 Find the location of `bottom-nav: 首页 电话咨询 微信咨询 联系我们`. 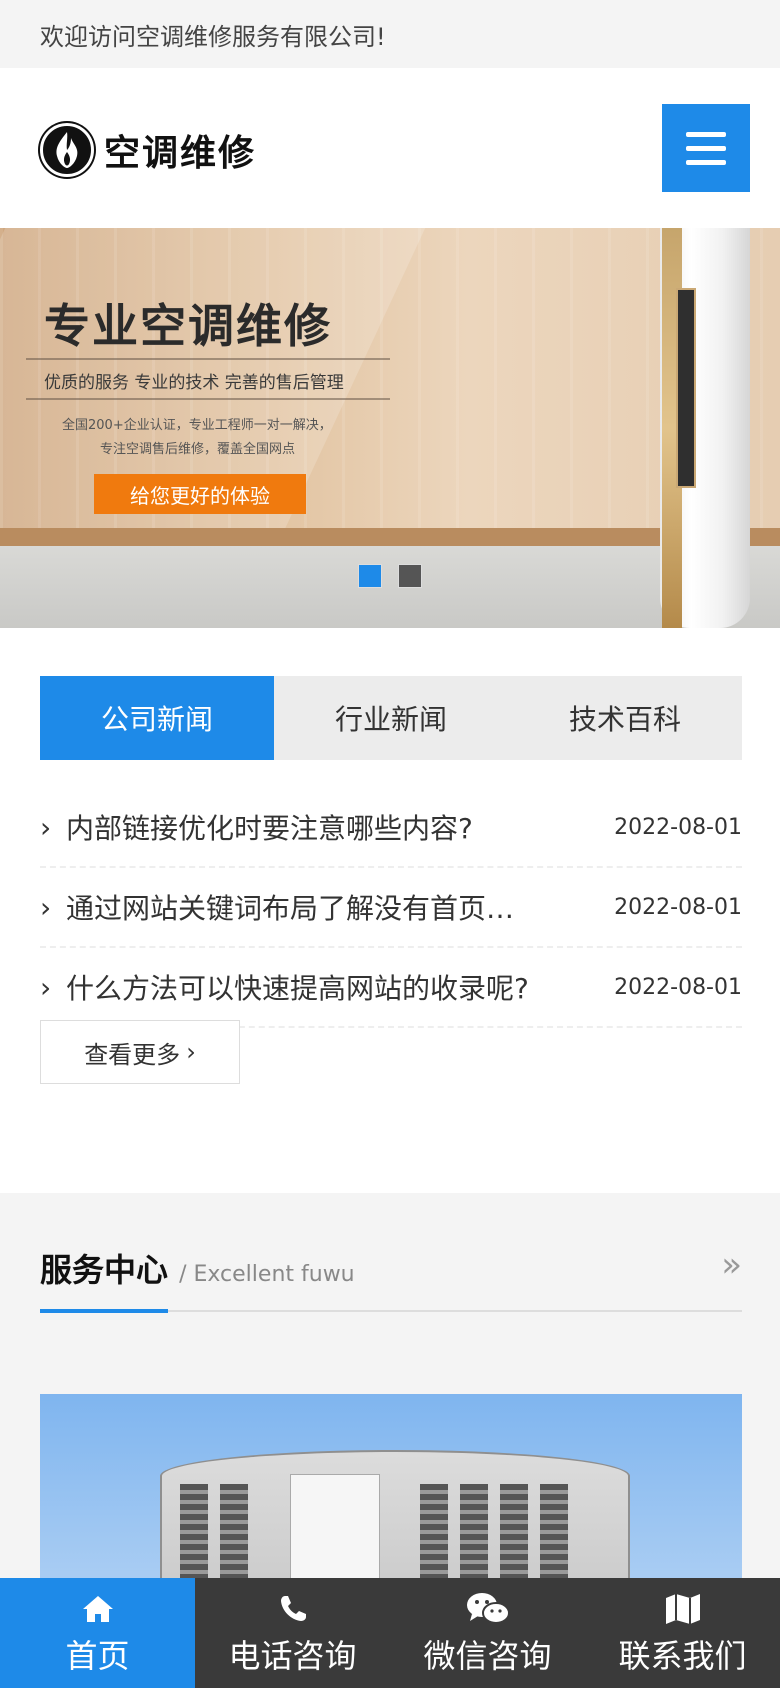

bottom-nav: 首页 电话咨询 微信咨询 联系我们 is located at coordinates (390, 1633).